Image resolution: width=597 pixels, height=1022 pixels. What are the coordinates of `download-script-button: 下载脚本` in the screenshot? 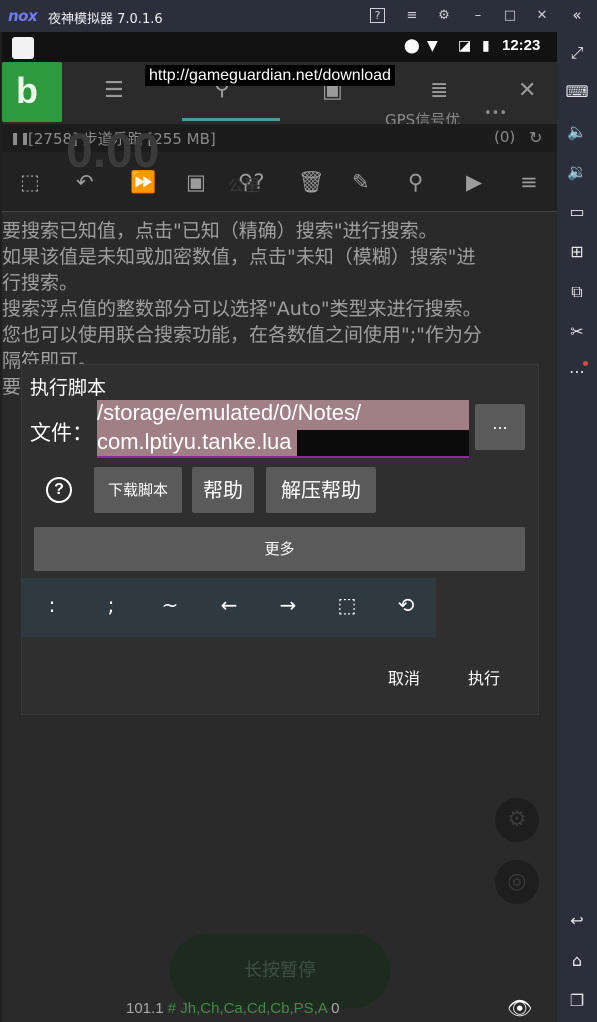 It's located at (138, 490).